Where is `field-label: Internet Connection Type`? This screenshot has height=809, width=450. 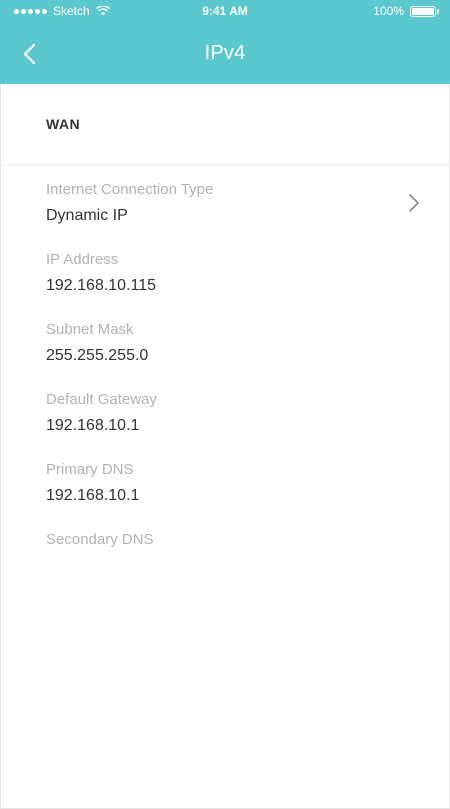 field-label: Internet Connection Type is located at coordinates (130, 189).